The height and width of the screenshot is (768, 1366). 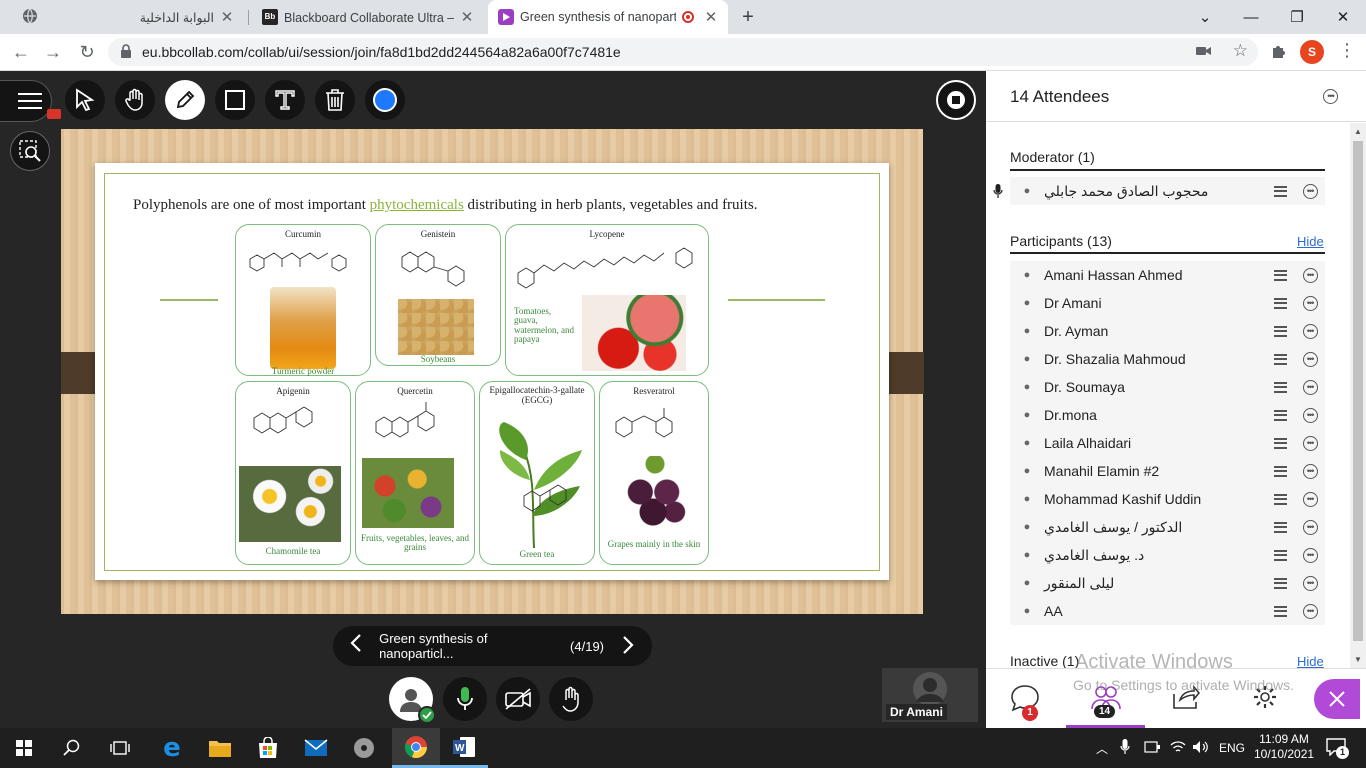 What do you see at coordinates (1167, 275) in the screenshot?
I see `attendee-row: ● Amani Hassan Ahmed •••` at bounding box center [1167, 275].